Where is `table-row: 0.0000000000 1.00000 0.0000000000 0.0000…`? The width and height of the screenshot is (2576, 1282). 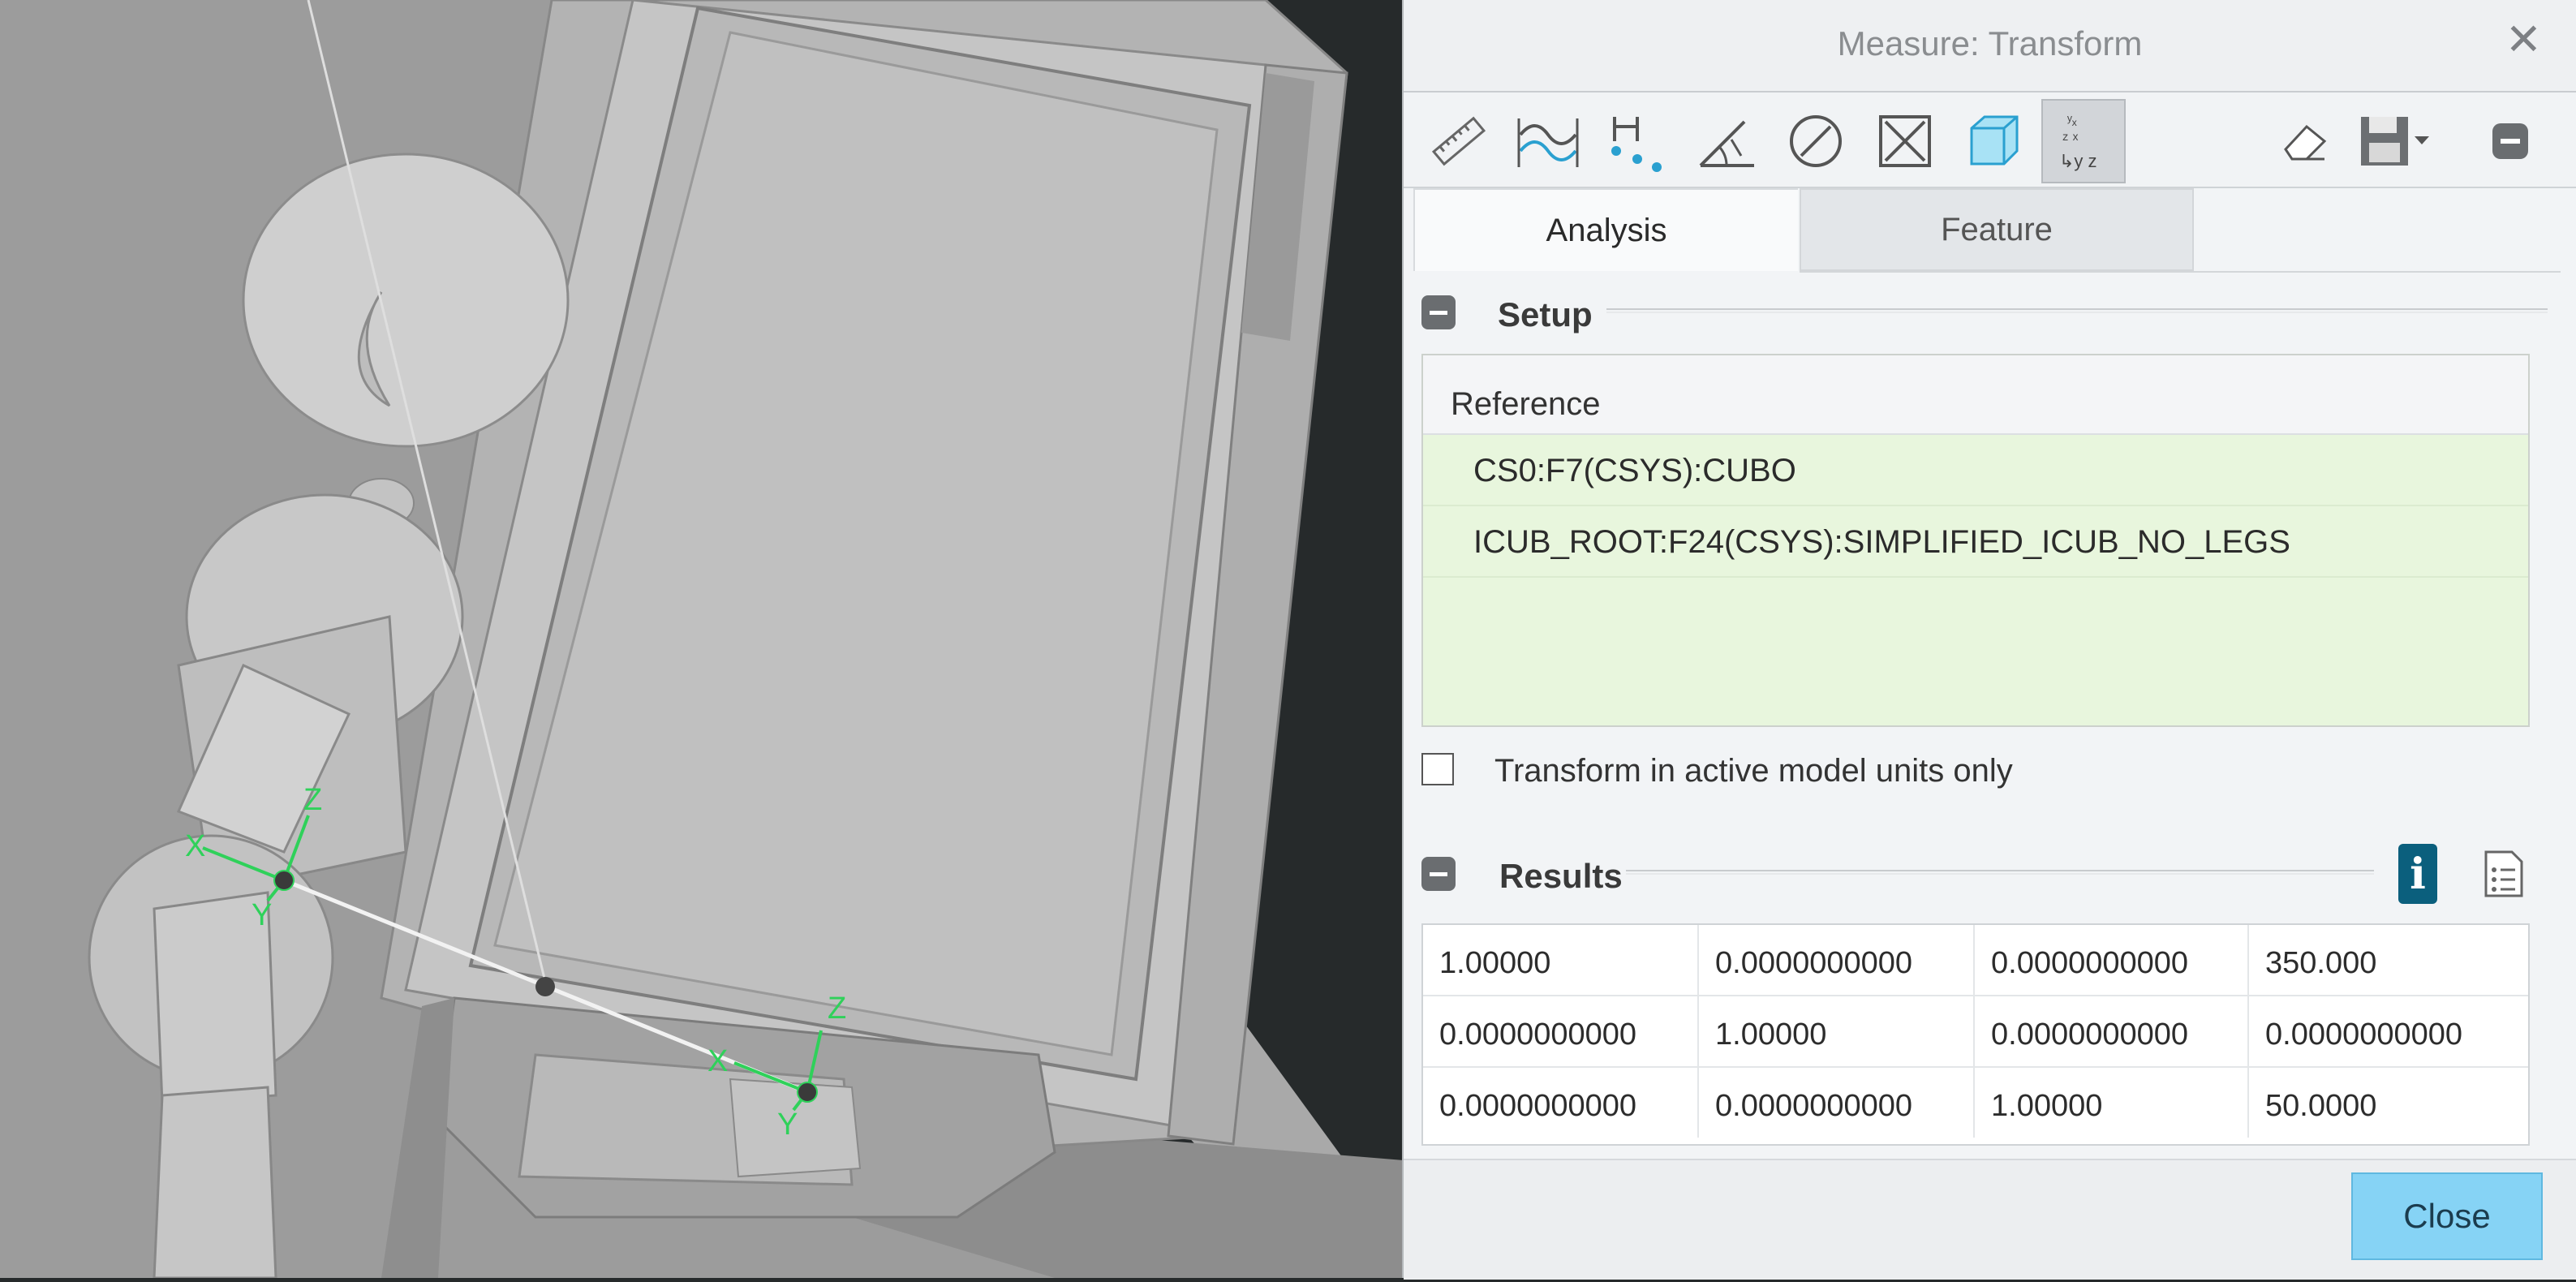 table-row: 0.0000000000 1.00000 0.0000000000 0.0000… is located at coordinates (1975, 1032).